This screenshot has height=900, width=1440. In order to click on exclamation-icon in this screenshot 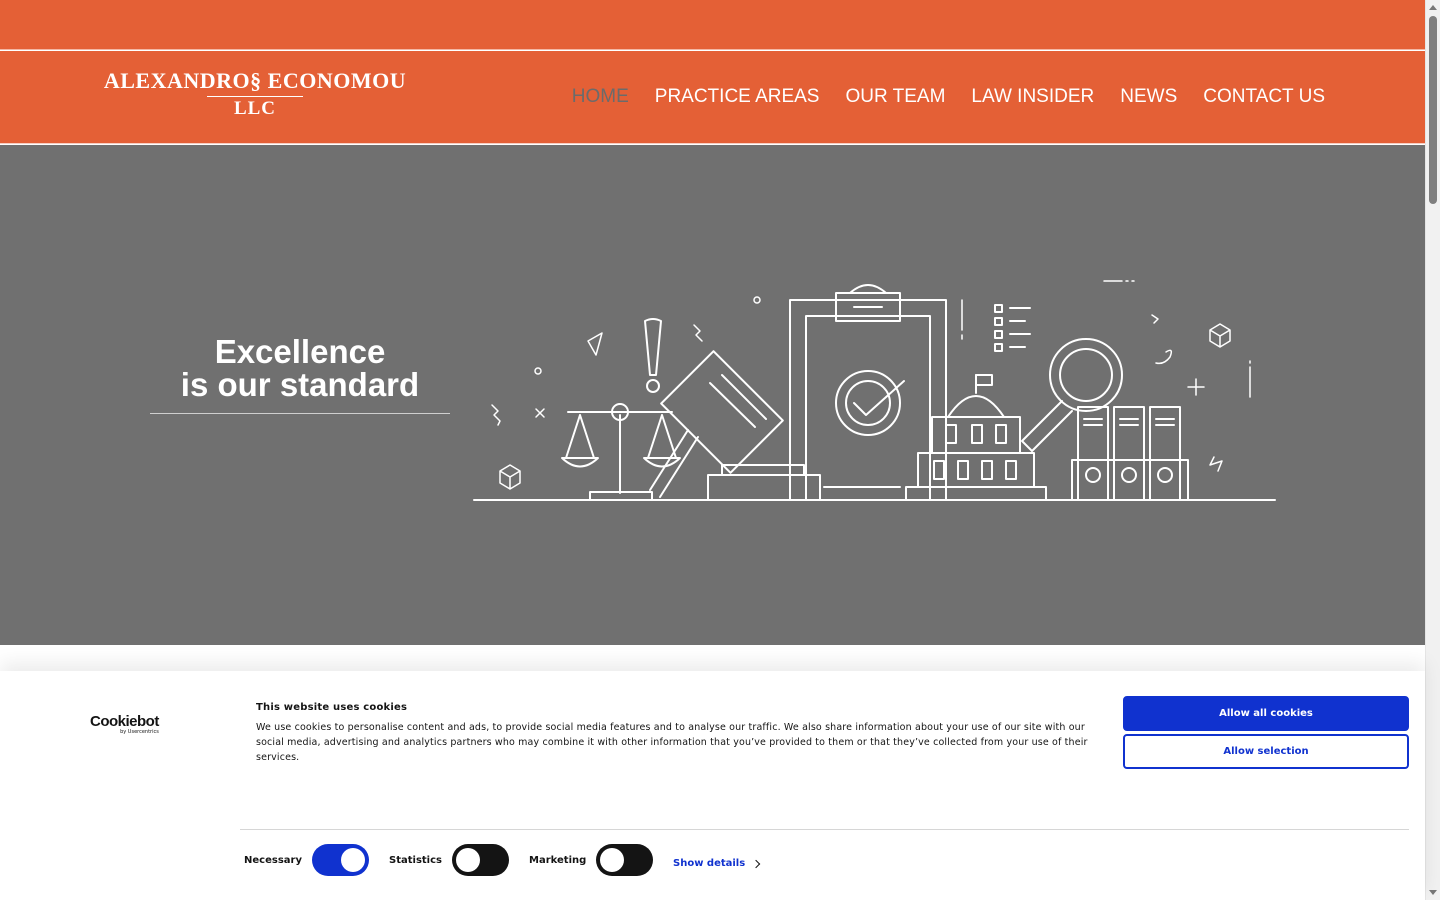, I will do `click(653, 355)`.